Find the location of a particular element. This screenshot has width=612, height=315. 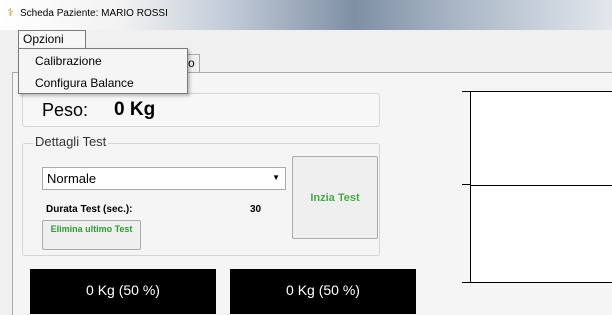

title-bar: ⚕ Scheda Paziente: MARIO ROSSI is located at coordinates (306, 15).